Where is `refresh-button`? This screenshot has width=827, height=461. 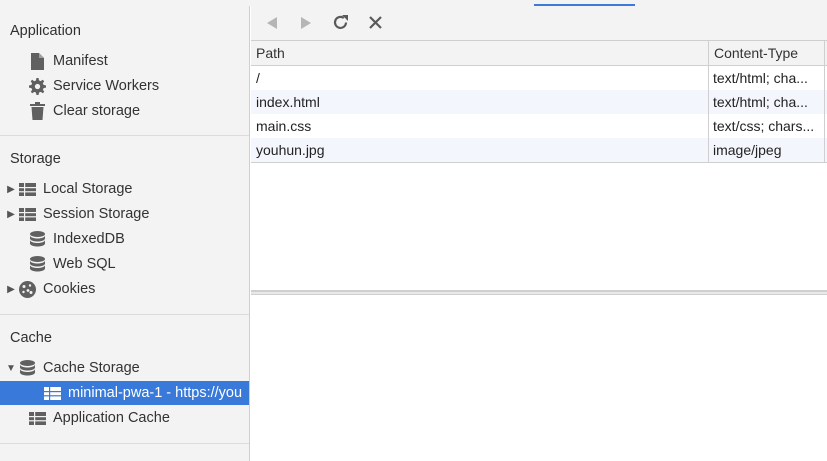
refresh-button is located at coordinates (340, 24).